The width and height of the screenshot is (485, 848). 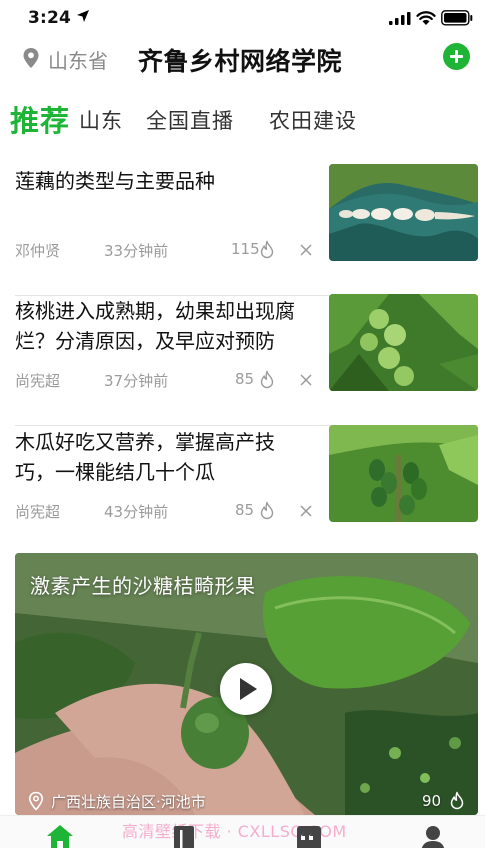 What do you see at coordinates (184, 836) in the screenshot?
I see `book-icon` at bounding box center [184, 836].